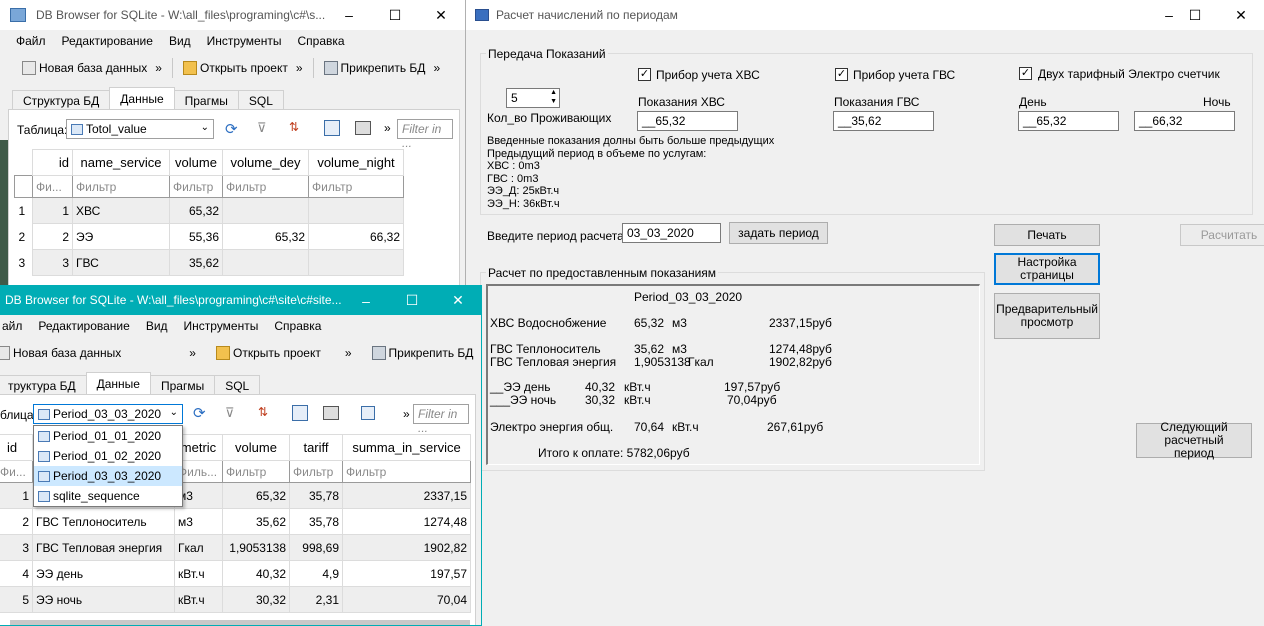 This screenshot has height=626, width=1264. Describe the element at coordinates (16, 521) in the screenshot. I see `table-cell: 2` at that location.